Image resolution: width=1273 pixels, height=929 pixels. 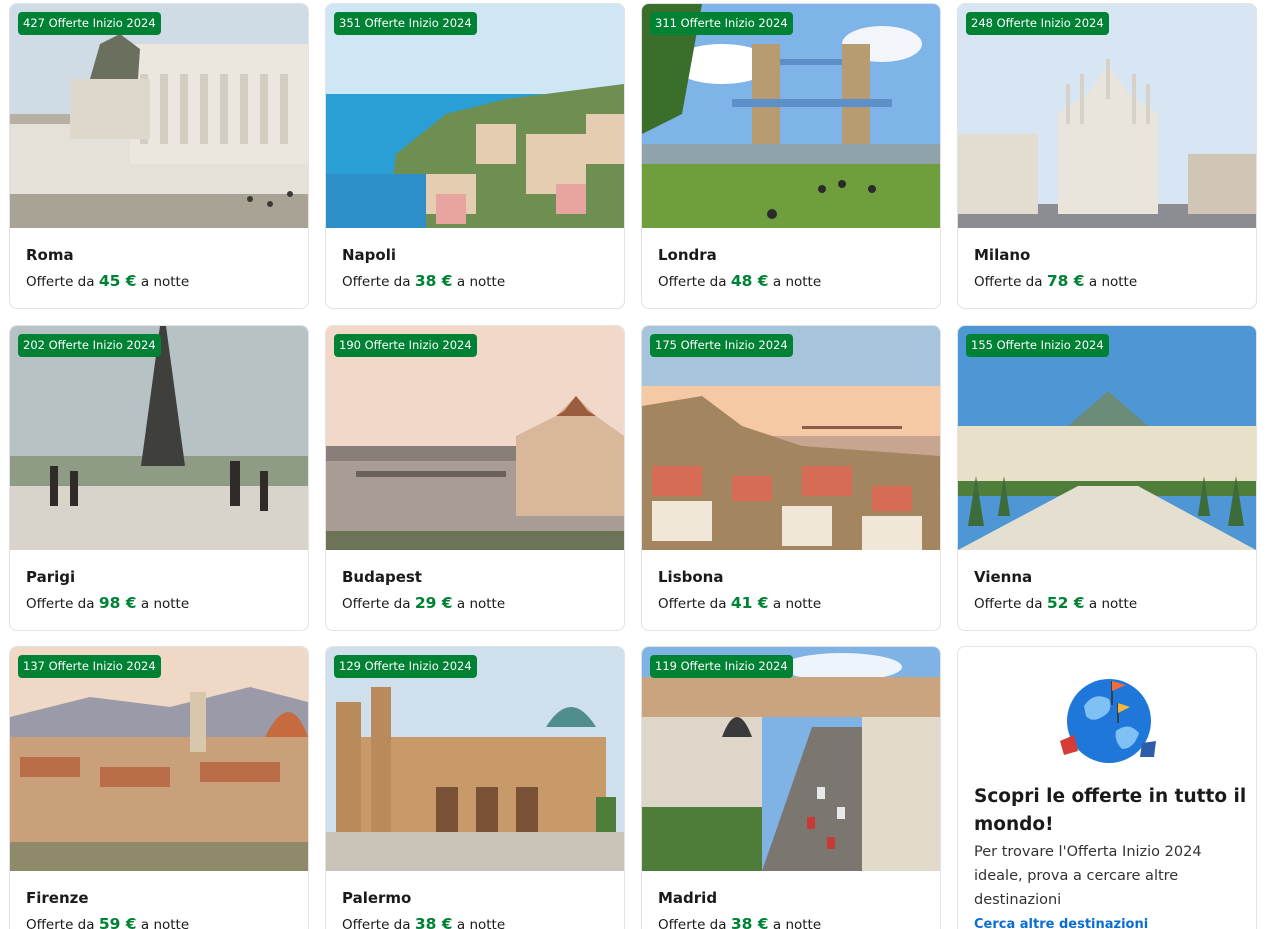 I want to click on search-other-destinations-link: Cerca altre destinazioni, so click(x=1061, y=923).